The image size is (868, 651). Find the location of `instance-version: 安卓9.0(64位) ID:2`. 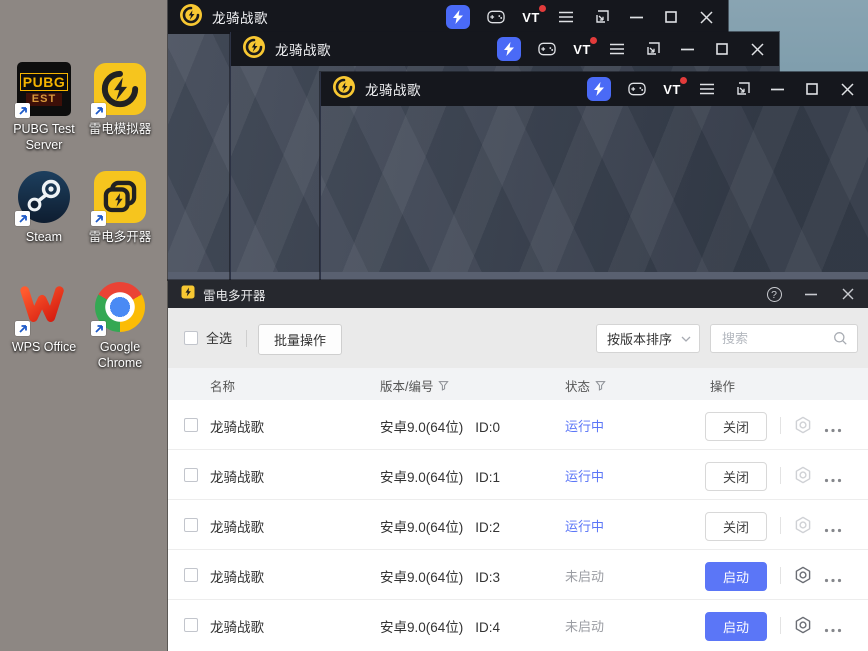

instance-version: 安卓9.0(64位) ID:2 is located at coordinates (440, 527).